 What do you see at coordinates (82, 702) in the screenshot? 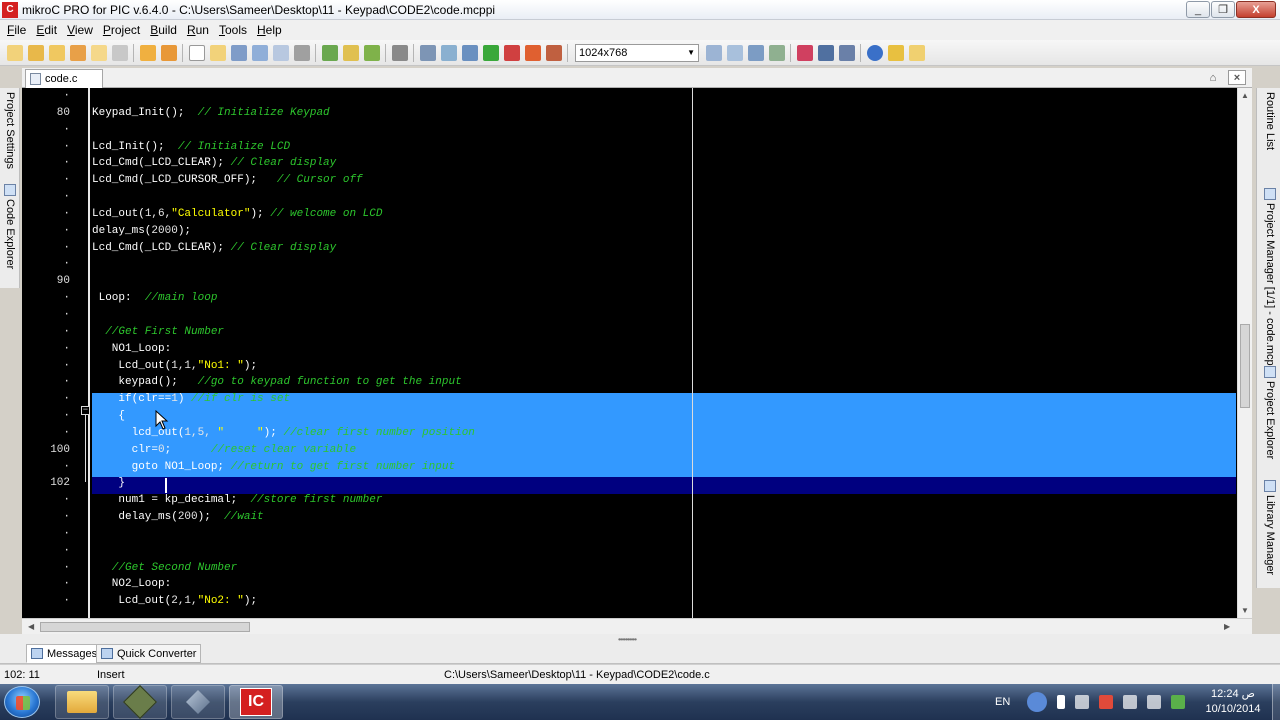
I see `taskbar-explorer` at bounding box center [82, 702].